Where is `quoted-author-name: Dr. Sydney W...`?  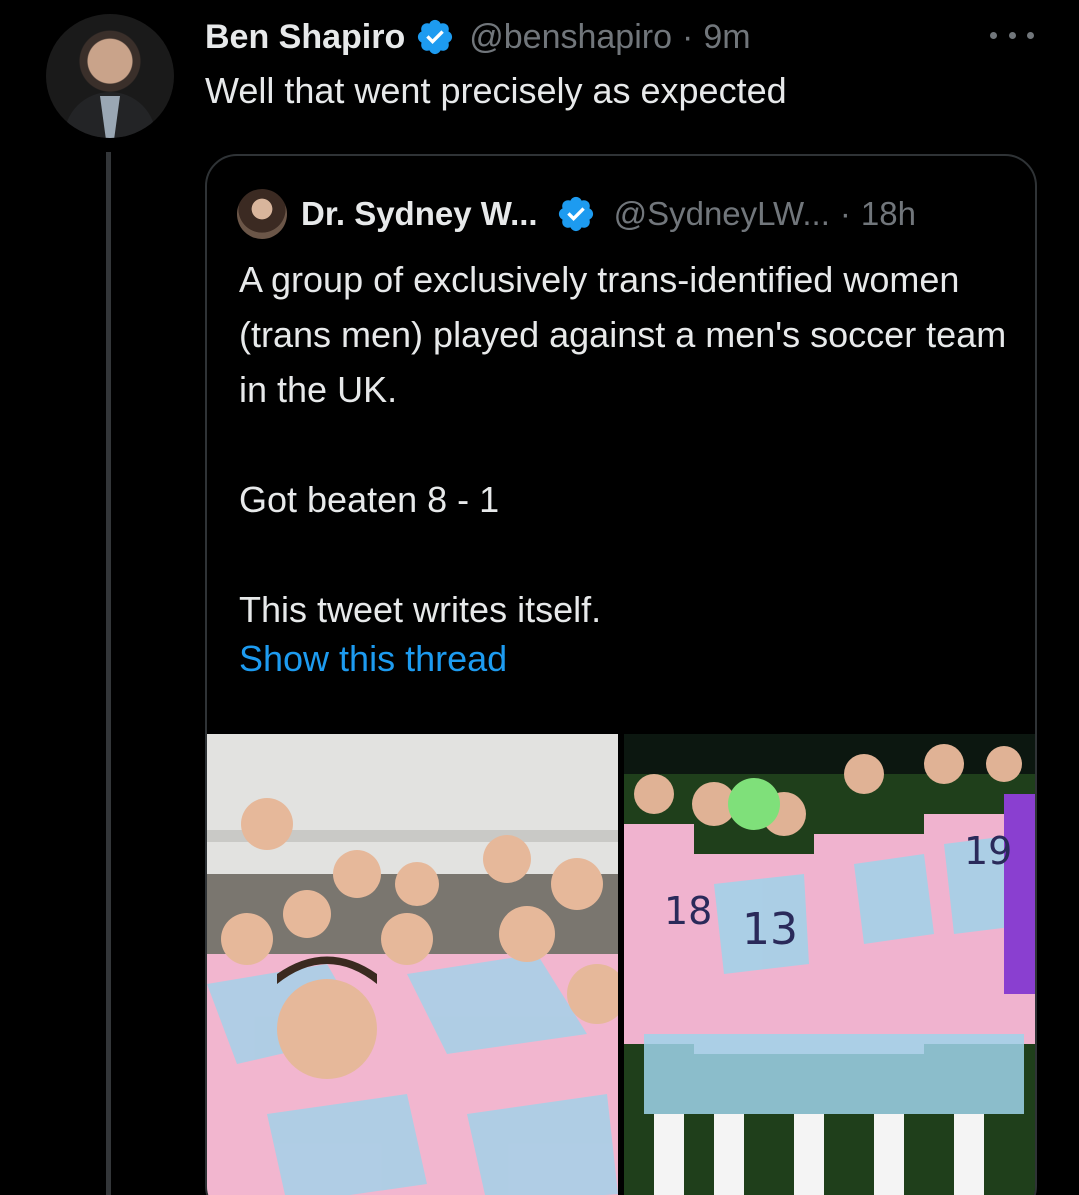 quoted-author-name: Dr. Sydney W... is located at coordinates (419, 213).